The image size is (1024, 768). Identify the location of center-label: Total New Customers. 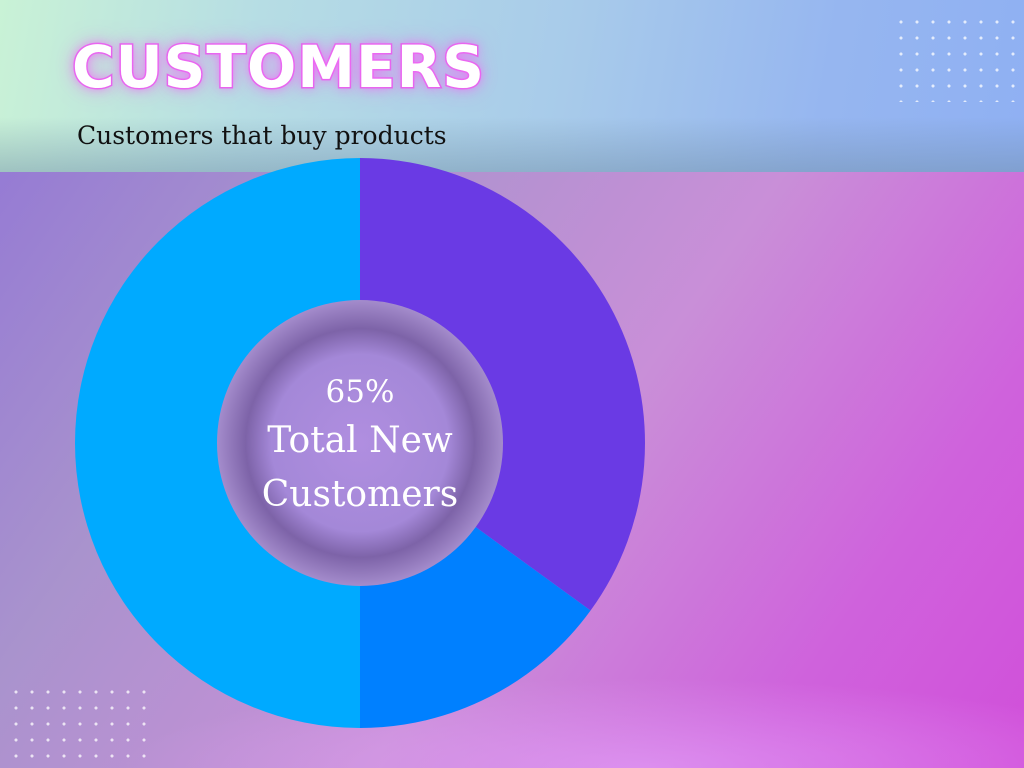
(360, 467).